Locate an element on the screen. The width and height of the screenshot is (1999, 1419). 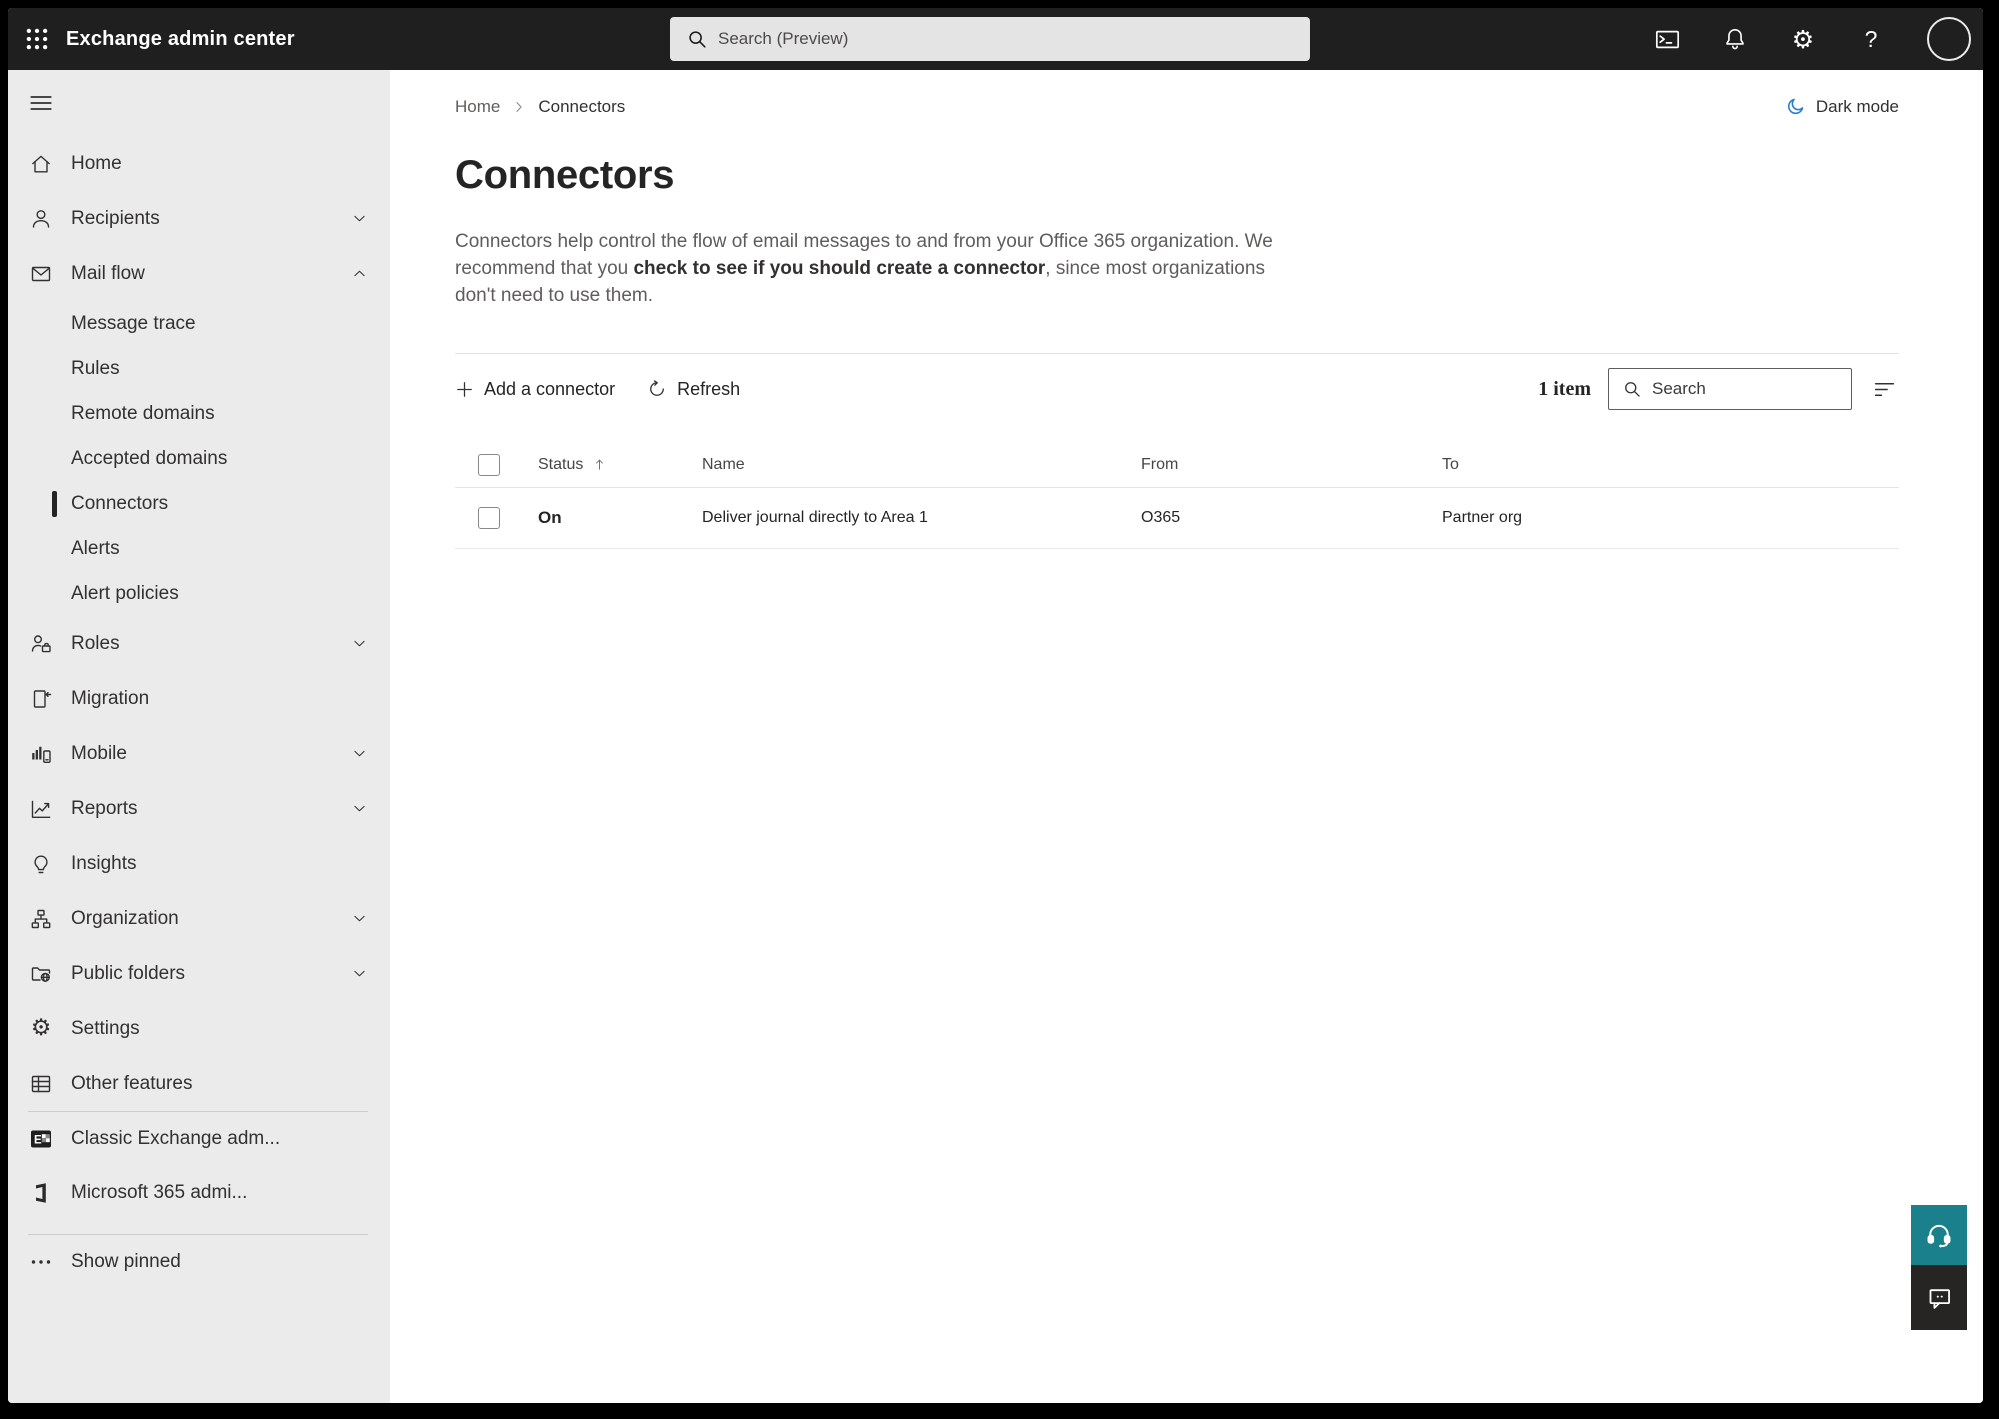
app-title: Exchange admin center is located at coordinates (180, 38).